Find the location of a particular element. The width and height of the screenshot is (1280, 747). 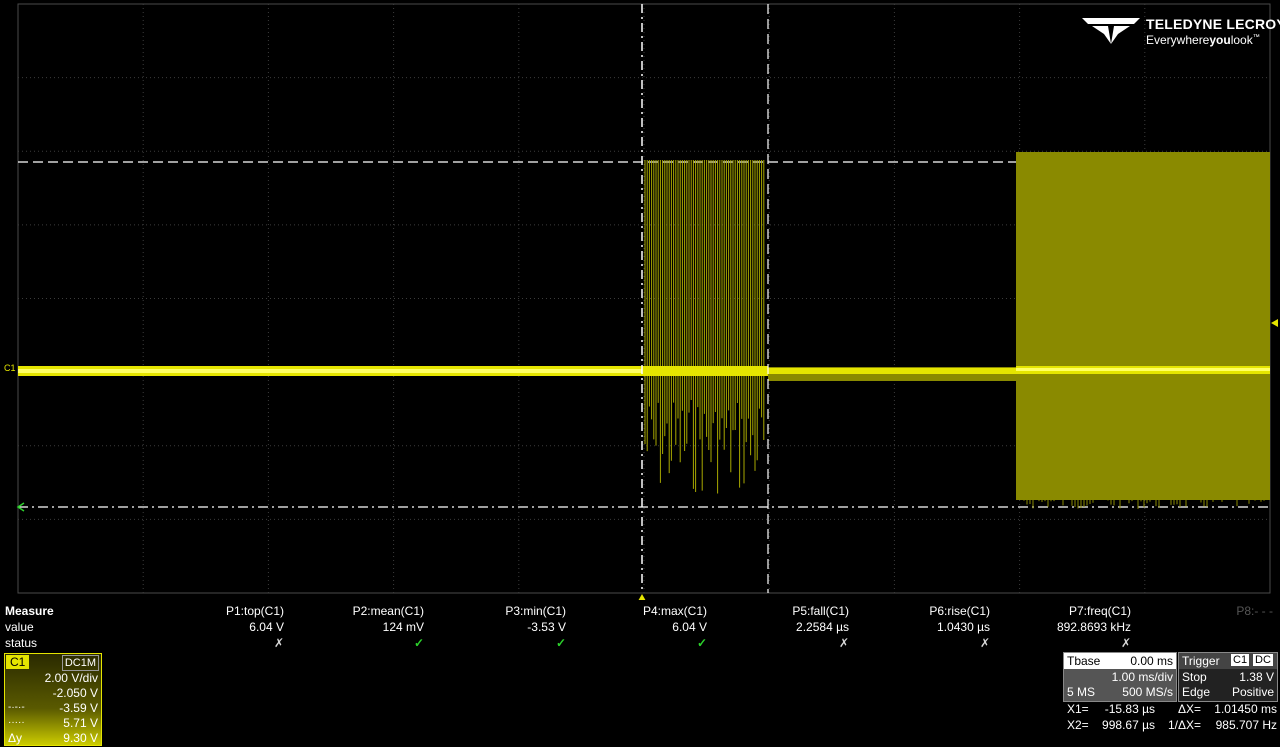

trigger-descriptor: Trigger C1 DC Stop 1.38 V Edge Positive is located at coordinates (1228, 677).